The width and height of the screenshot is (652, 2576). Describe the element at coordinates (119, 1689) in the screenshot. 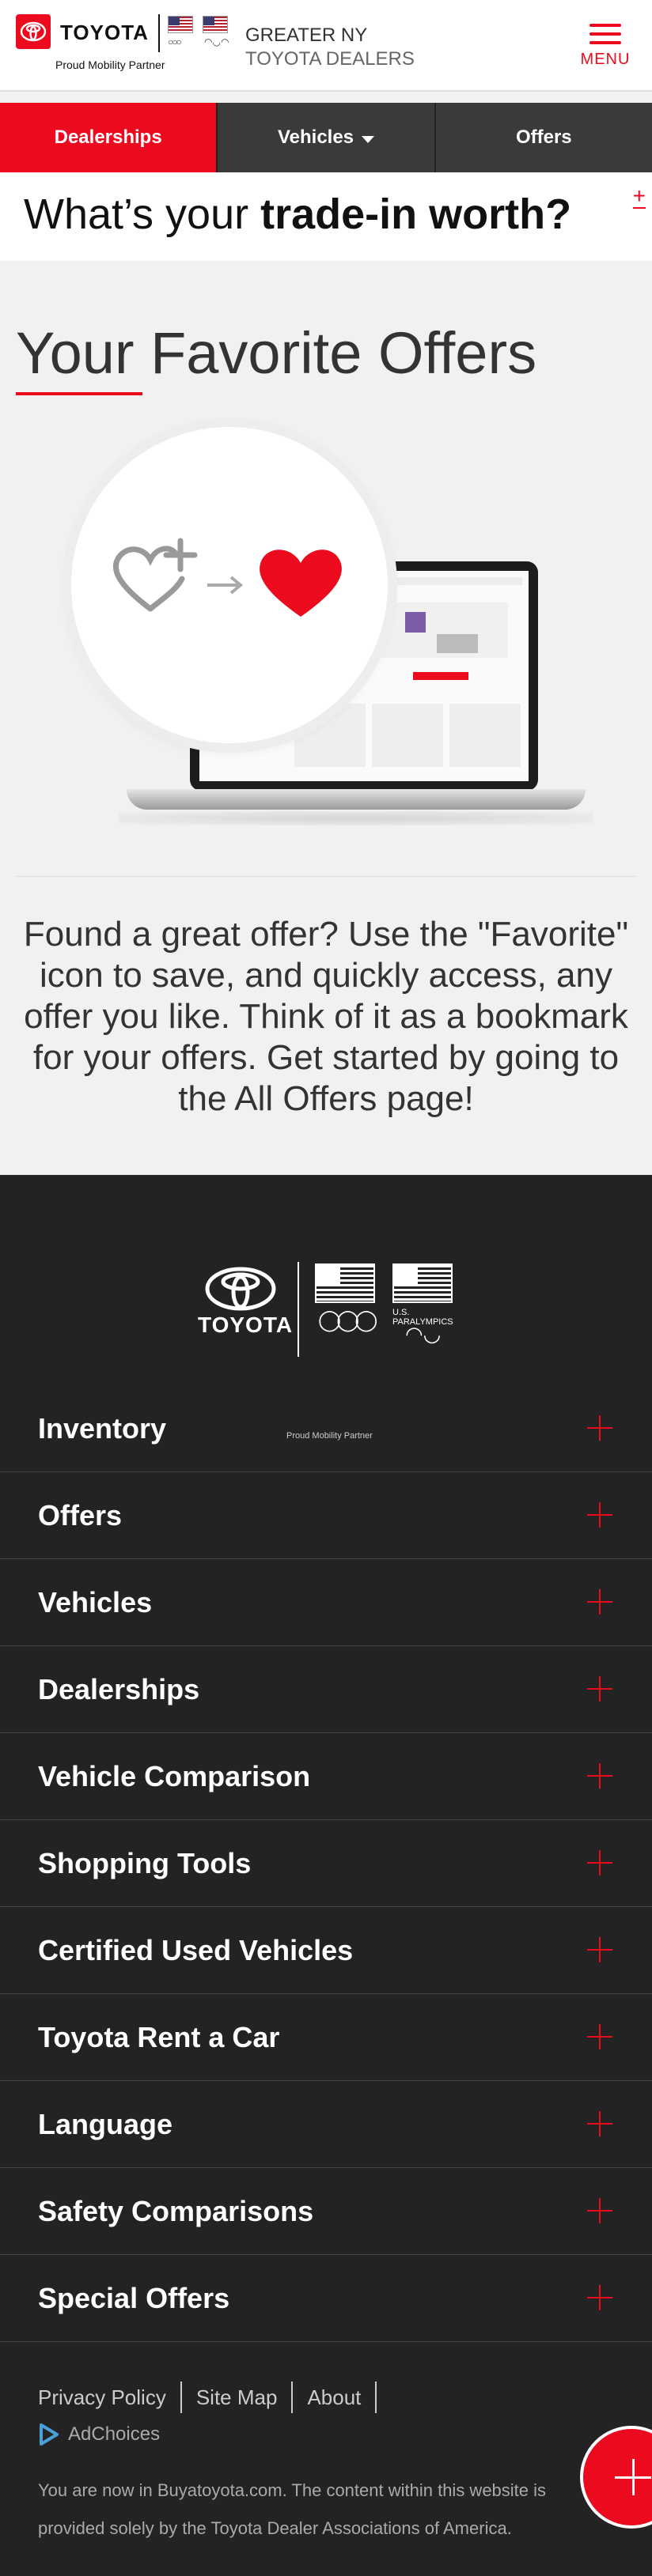

I see `accordion-label: Dealerships` at that location.